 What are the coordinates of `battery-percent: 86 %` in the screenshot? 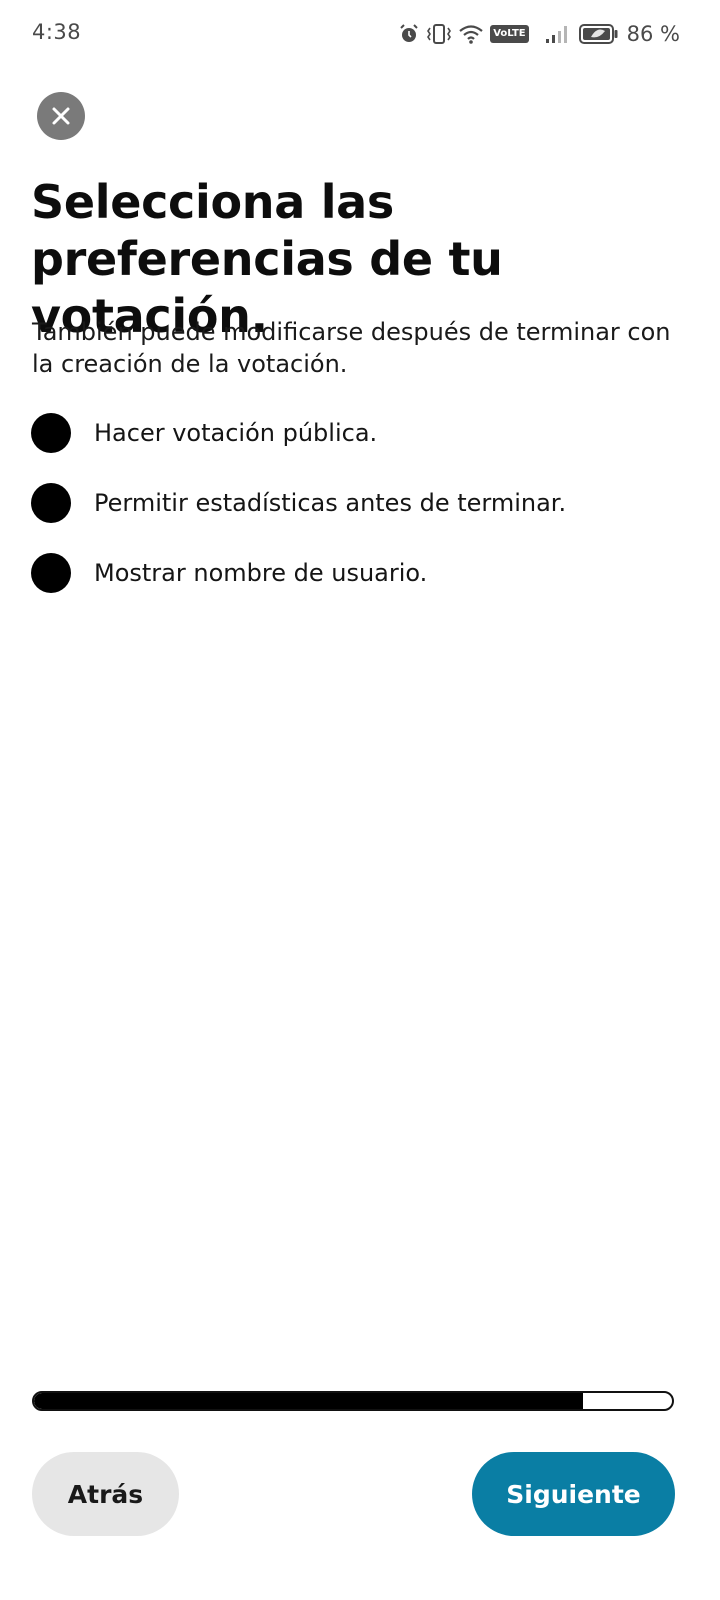 It's located at (653, 34).